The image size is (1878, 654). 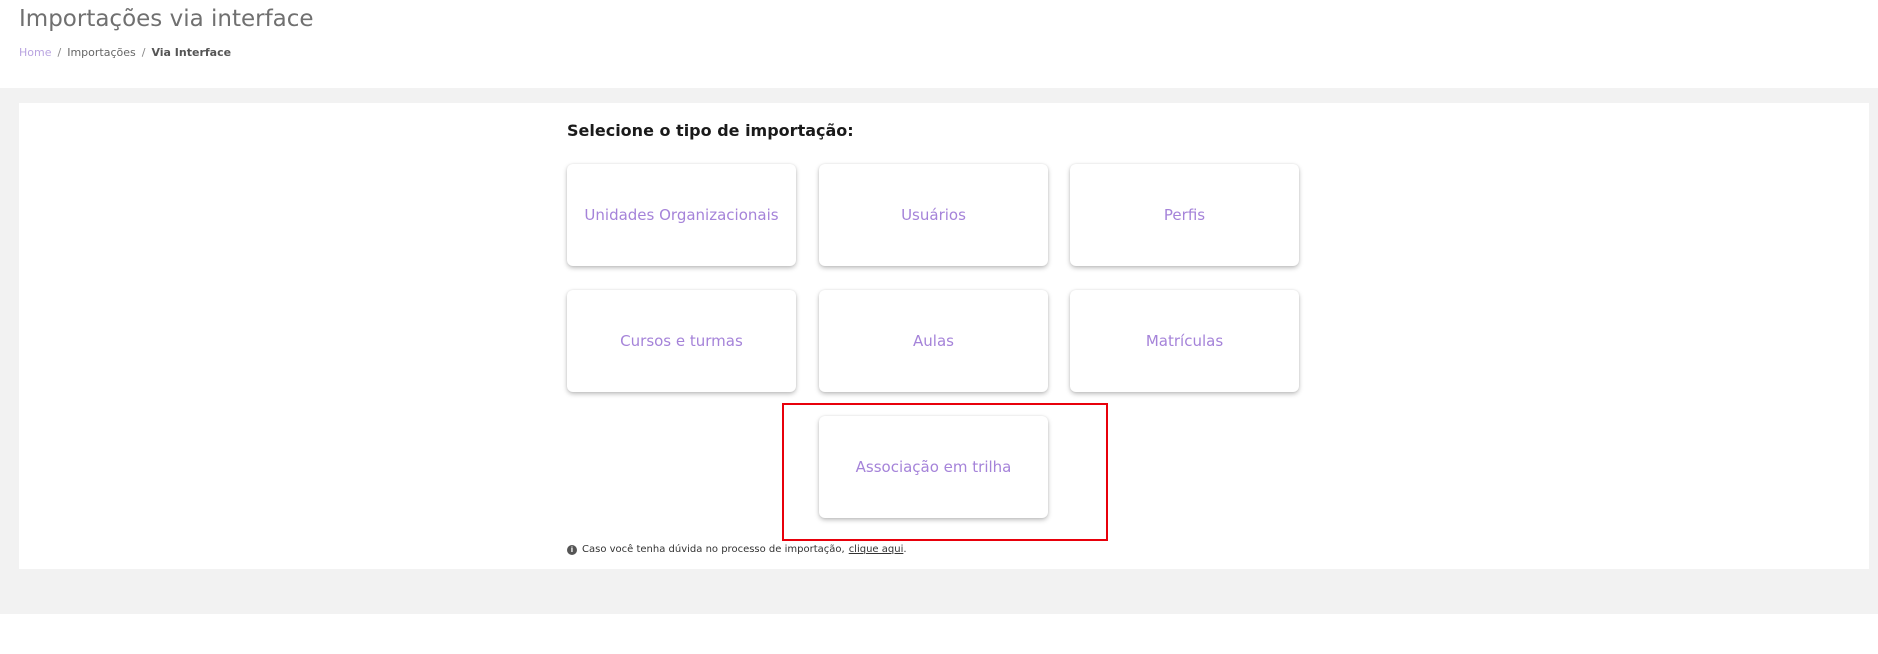 I want to click on card-label: Associação em trilha, so click(x=933, y=467).